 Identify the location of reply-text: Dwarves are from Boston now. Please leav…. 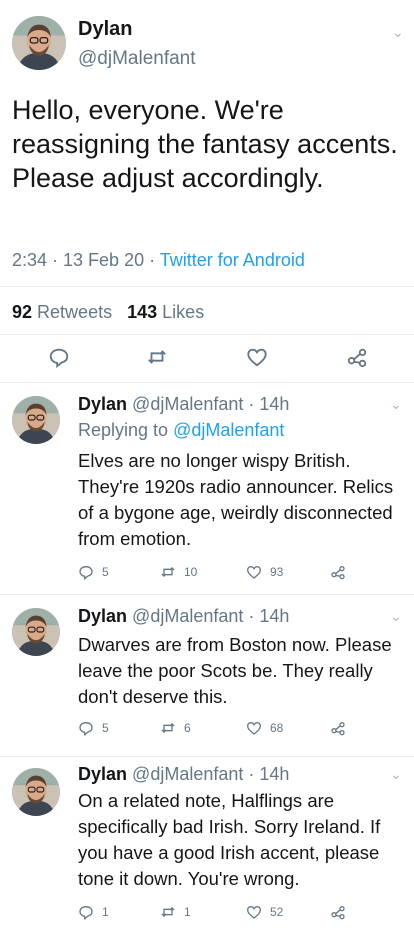
(235, 670).